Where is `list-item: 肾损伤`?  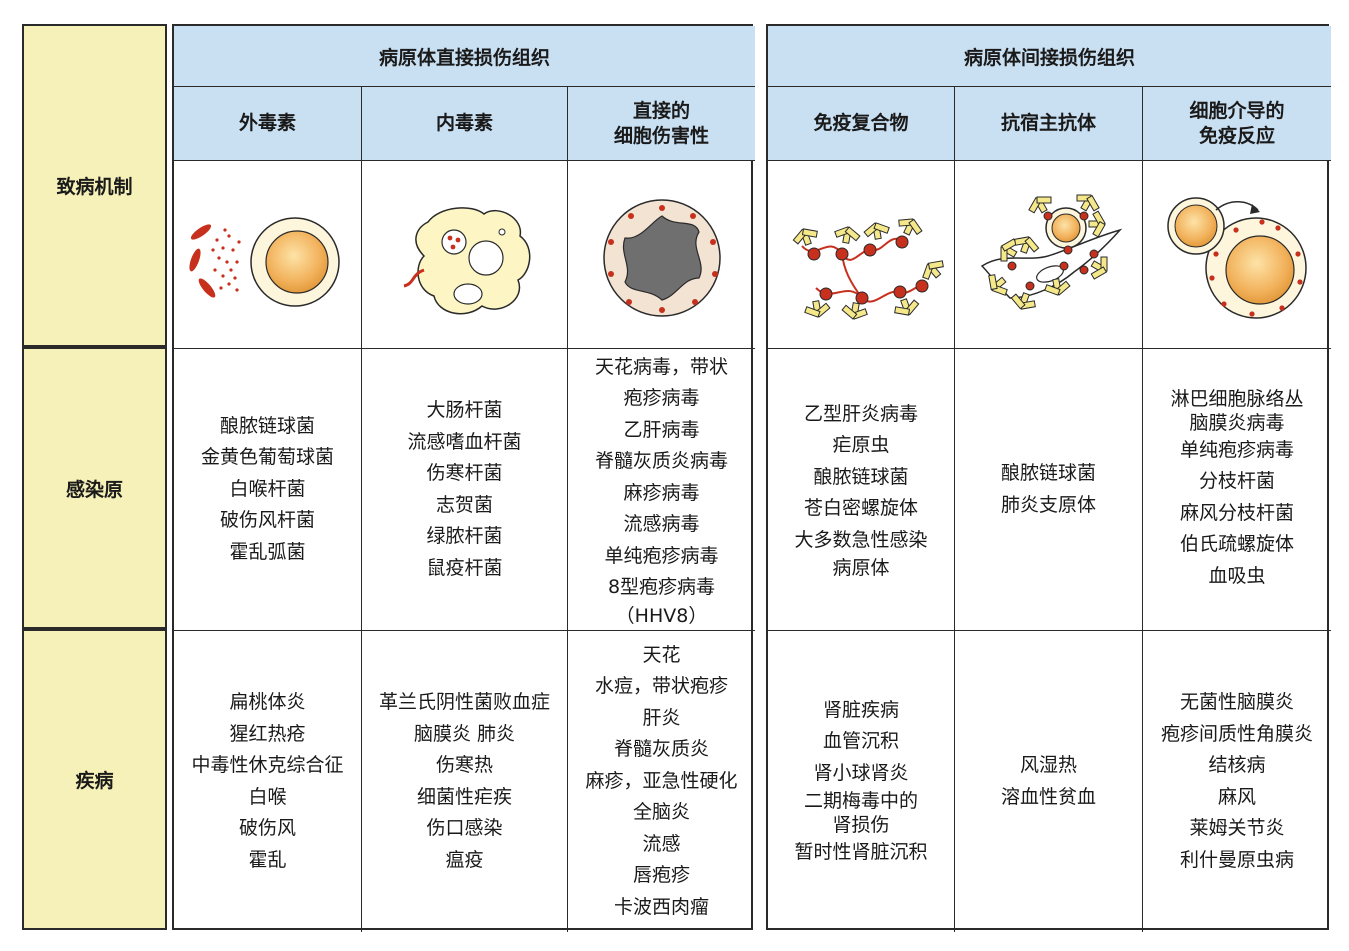
list-item: 肾损伤 is located at coordinates (861, 825).